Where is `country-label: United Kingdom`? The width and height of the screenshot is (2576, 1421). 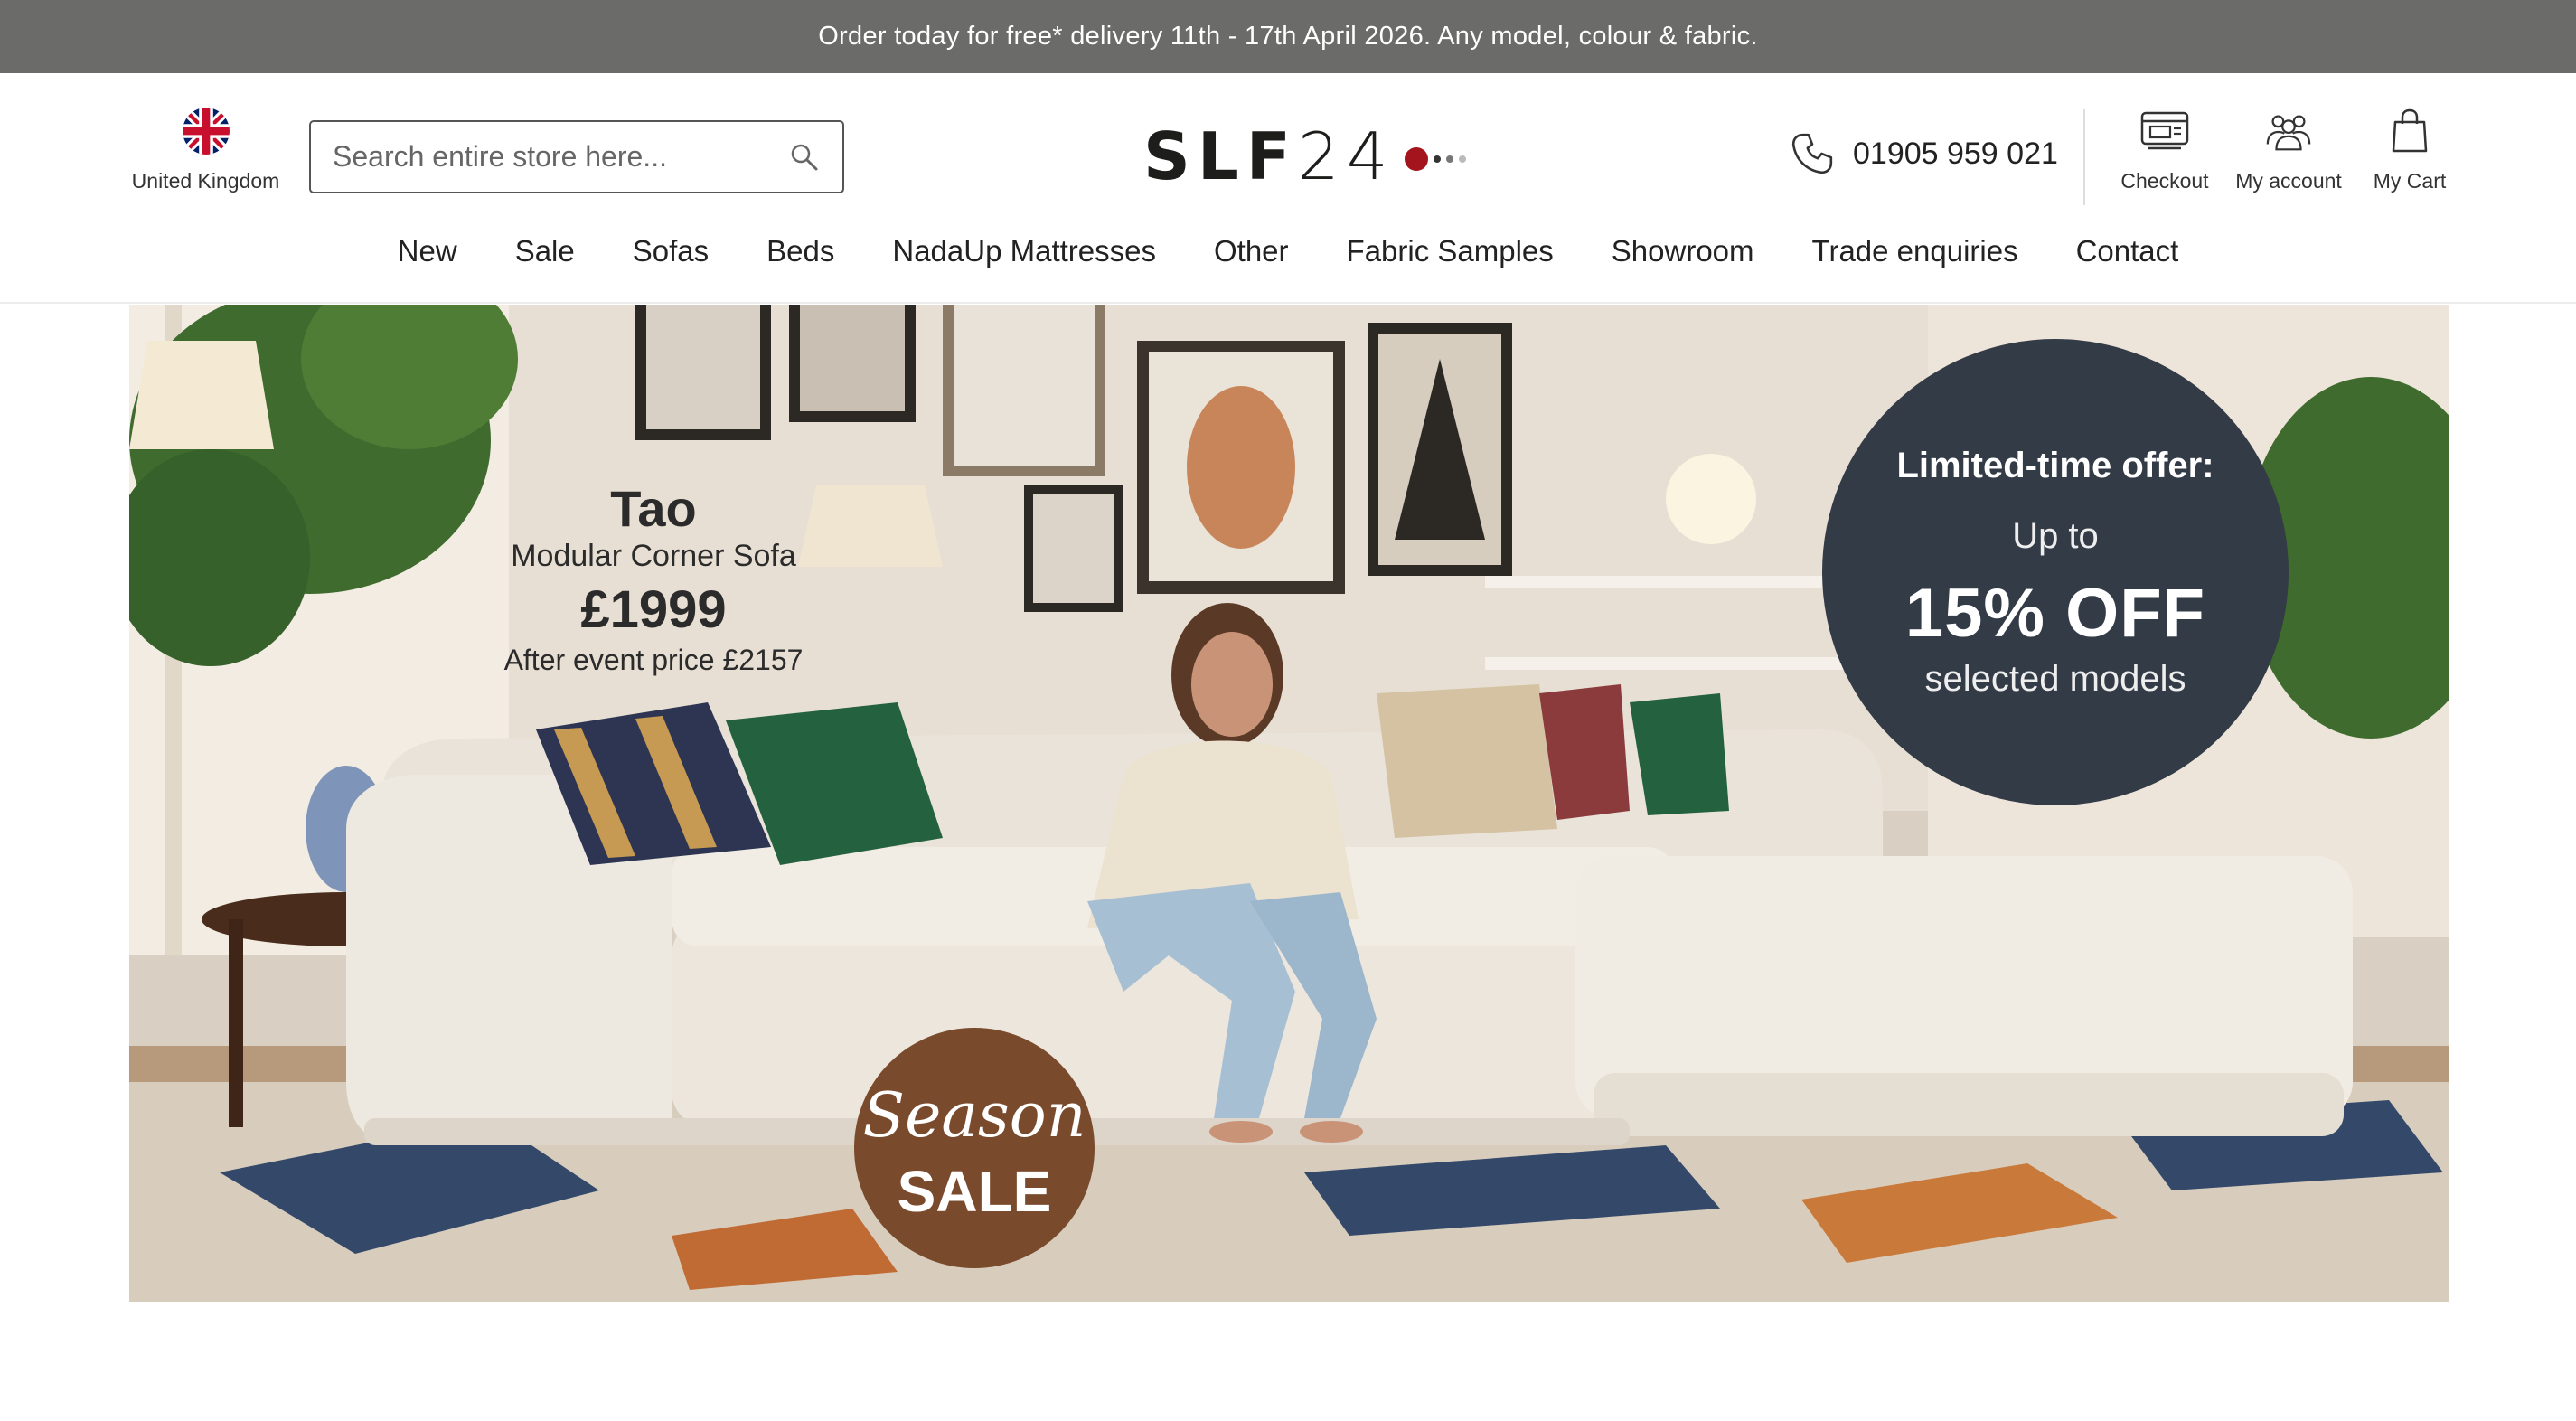
country-label: United Kingdom is located at coordinates (205, 181).